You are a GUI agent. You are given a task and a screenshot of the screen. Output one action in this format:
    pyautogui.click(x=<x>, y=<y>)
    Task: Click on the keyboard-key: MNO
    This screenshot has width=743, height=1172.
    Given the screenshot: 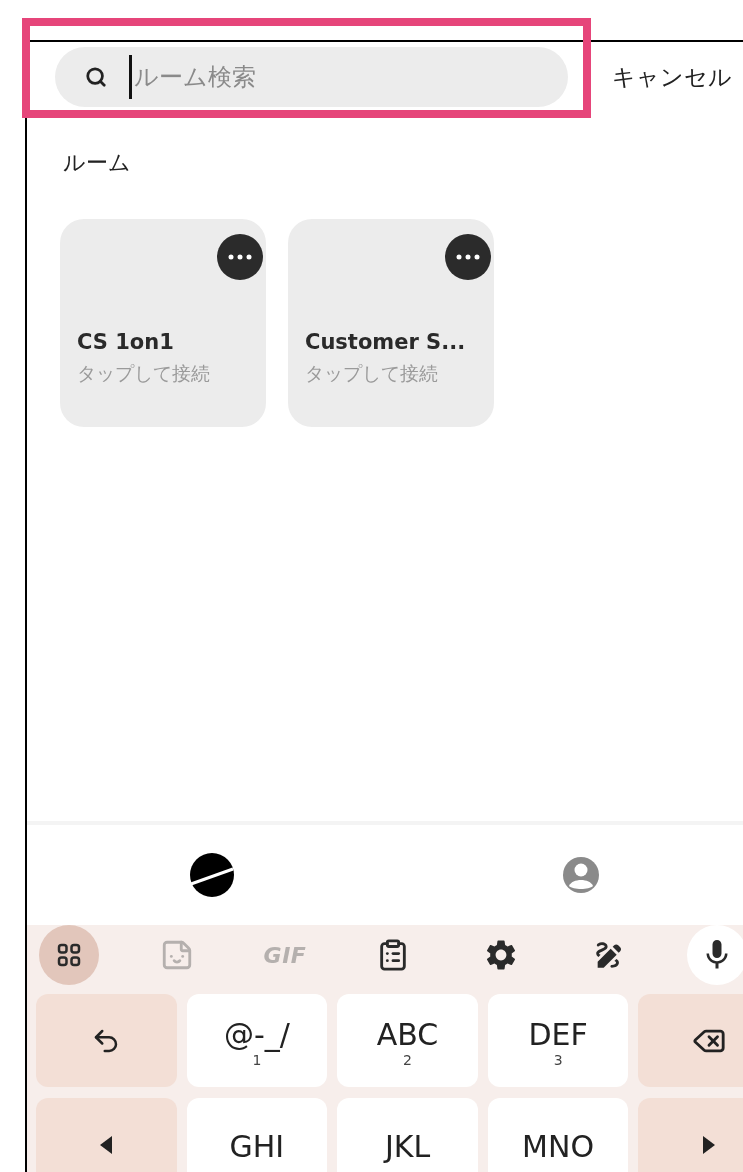 What is the action you would take?
    pyautogui.click(x=558, y=1135)
    